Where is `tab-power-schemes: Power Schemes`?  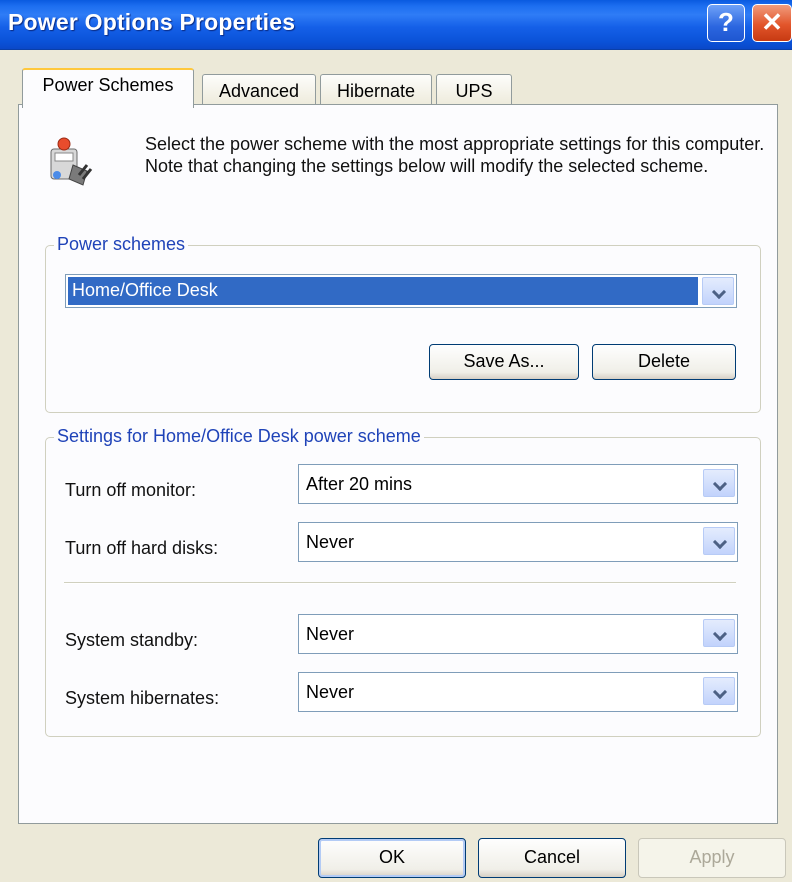 tab-power-schemes: Power Schemes is located at coordinates (108, 88).